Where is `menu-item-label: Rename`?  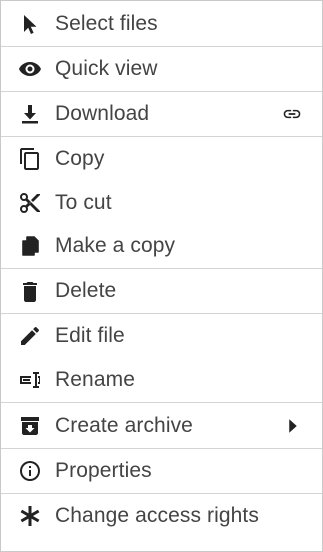 menu-item-label: Rename is located at coordinates (95, 379).